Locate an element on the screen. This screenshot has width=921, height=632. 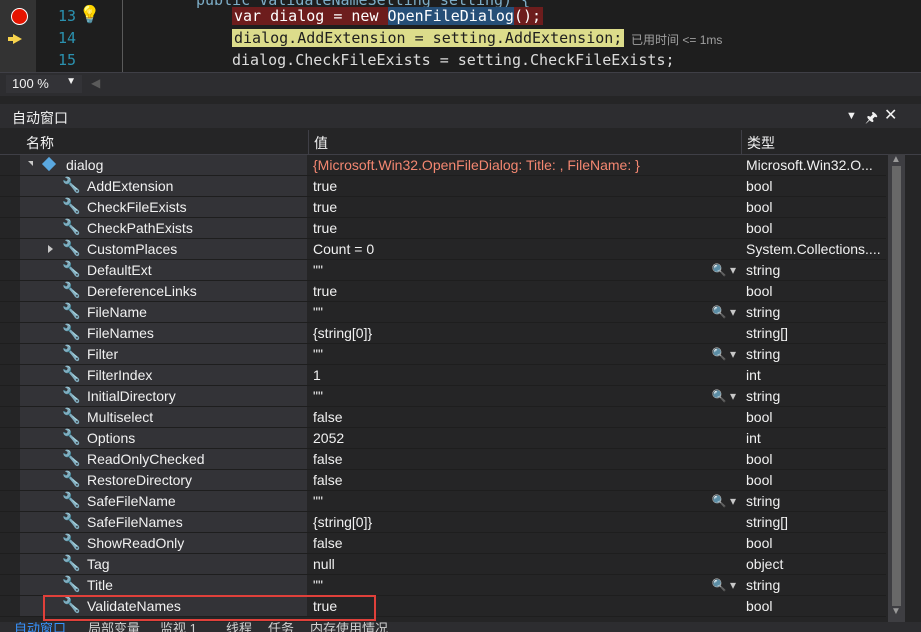
name-cell: 🔧 FileNames is located at coordinates (163, 333).